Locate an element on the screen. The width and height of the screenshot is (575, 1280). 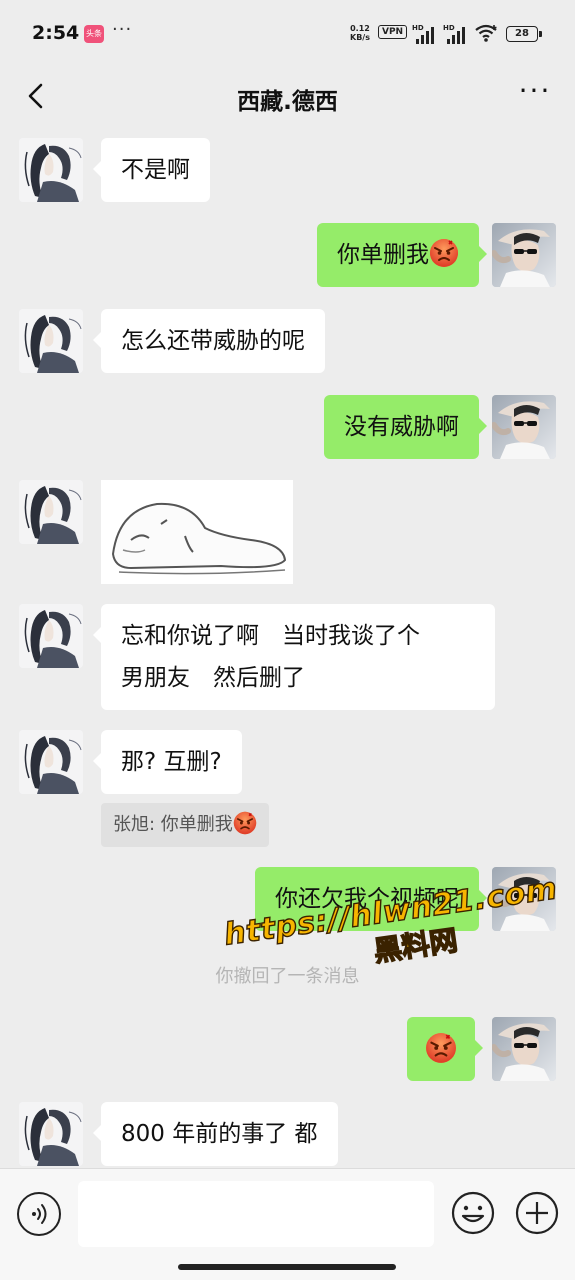
message-text: 怎么还带威胁的呢 is located at coordinates (213, 341).